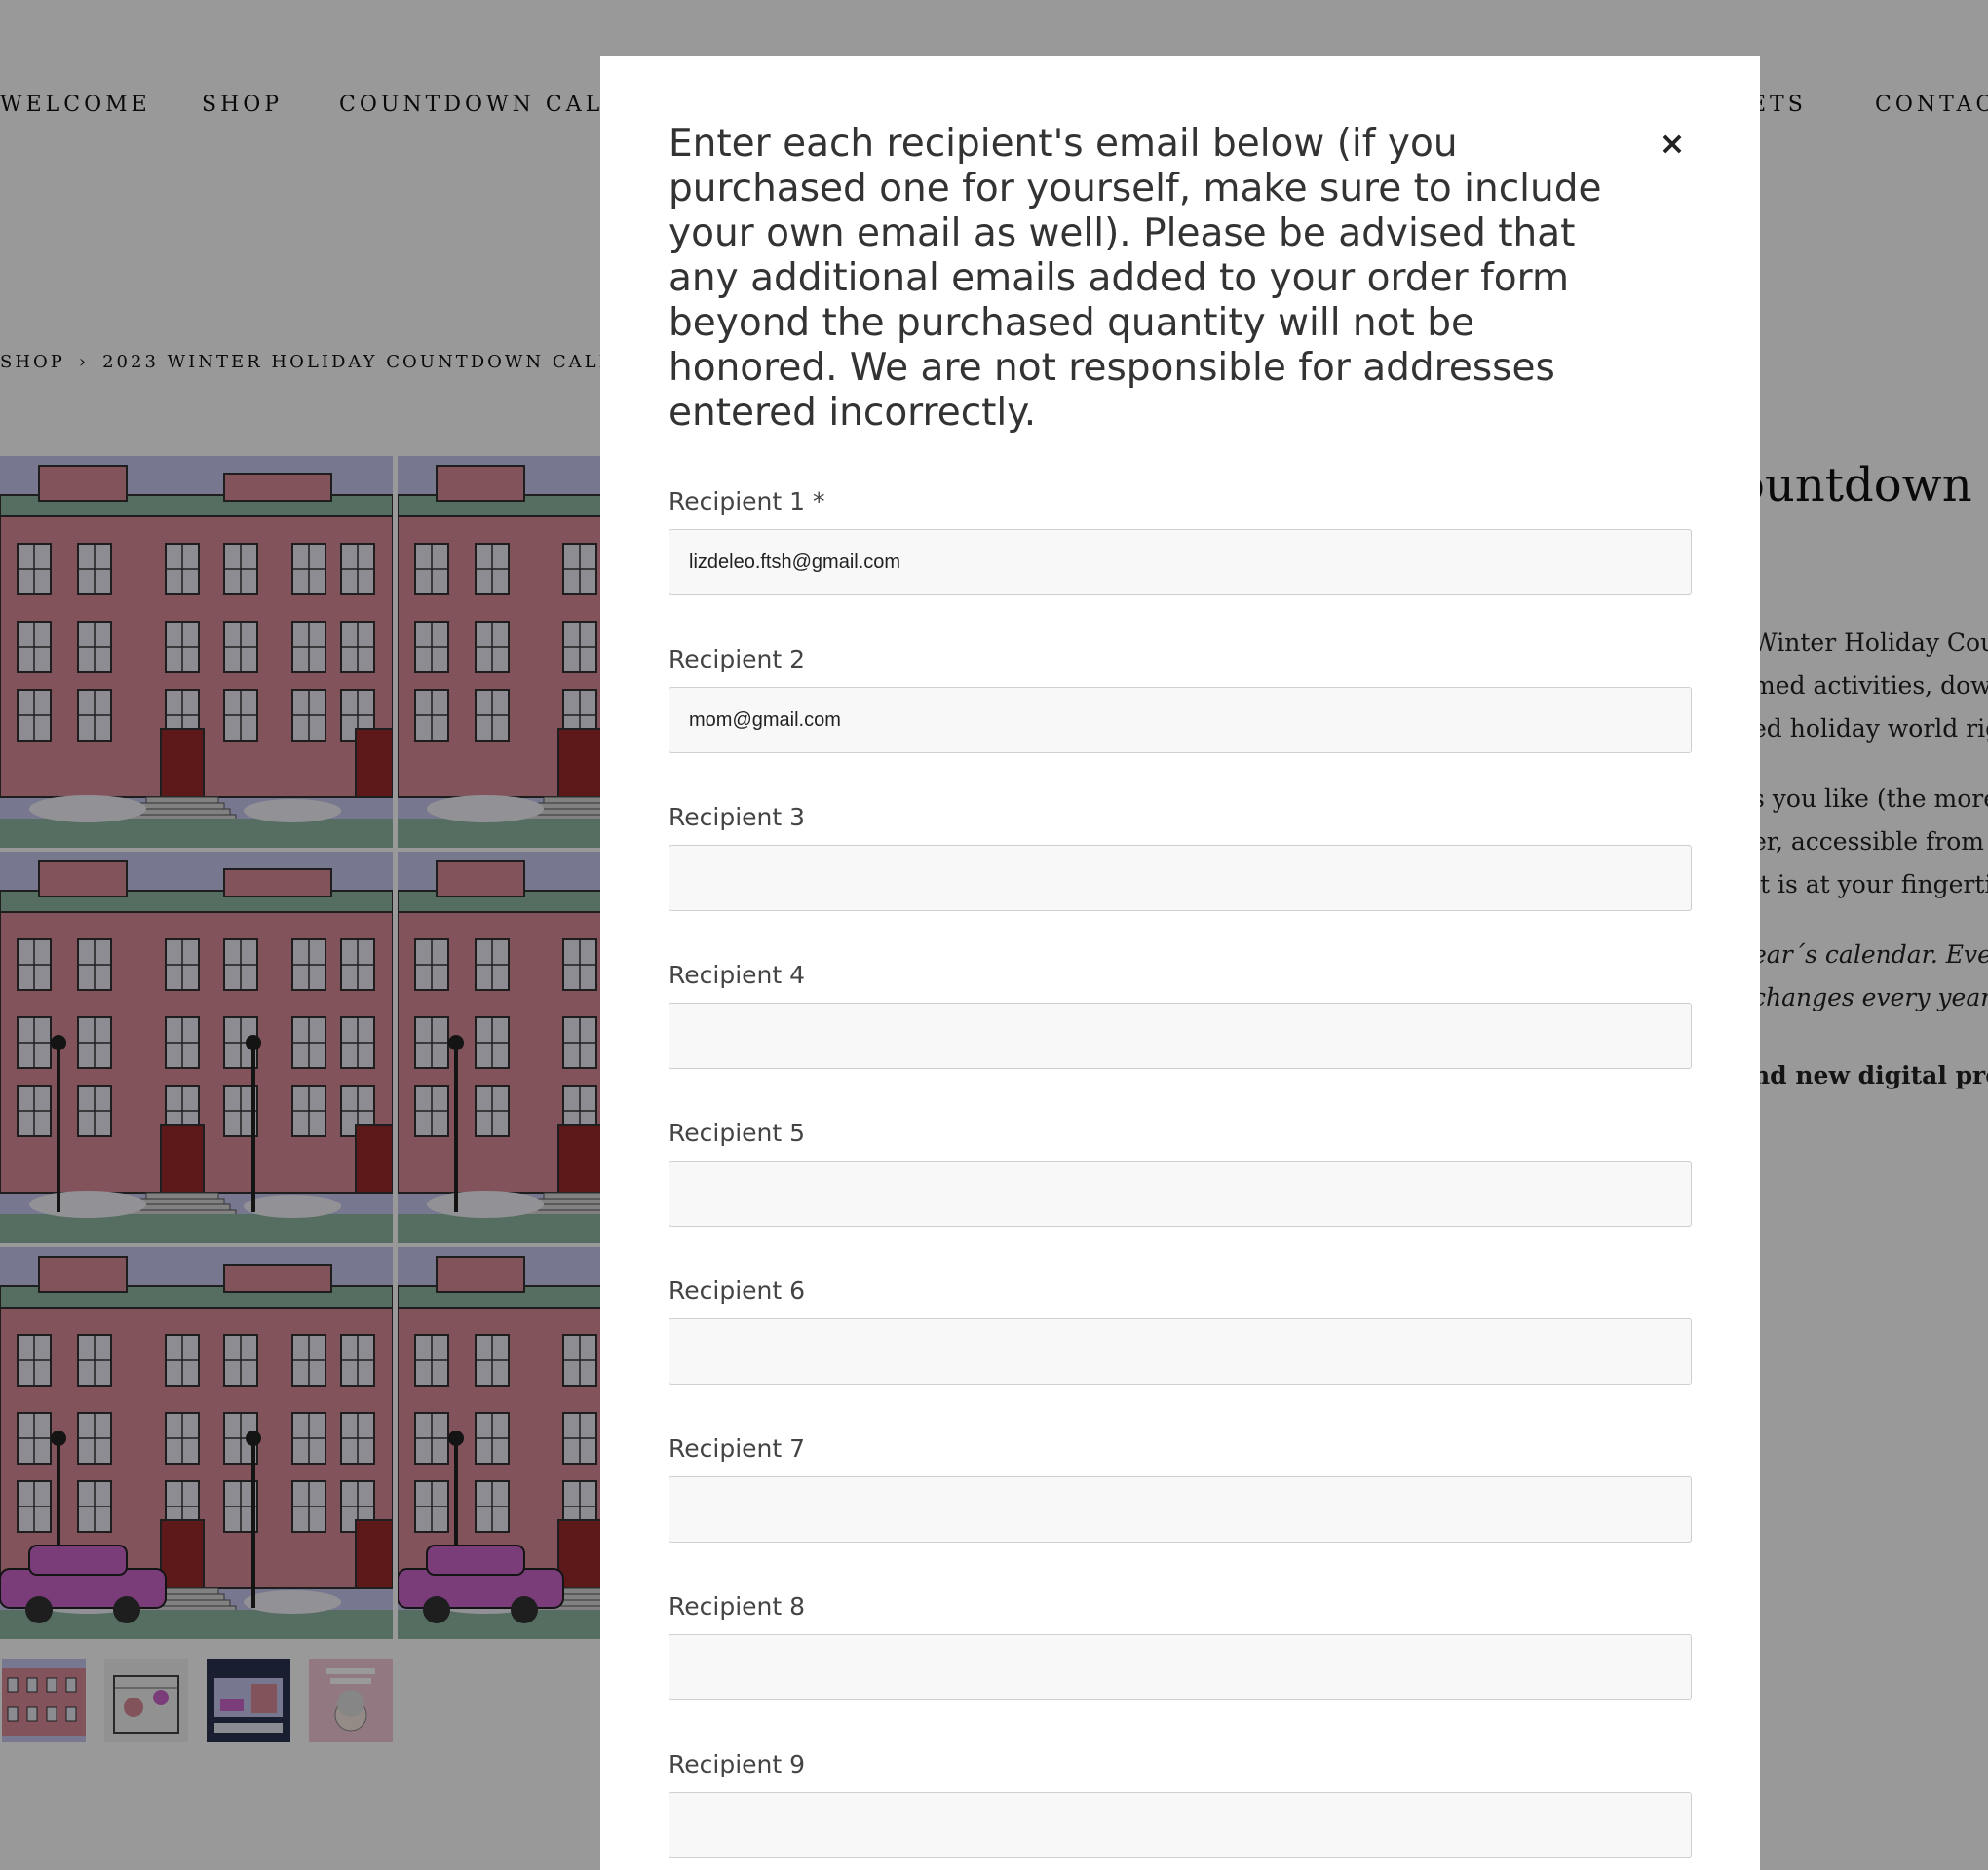  I want to click on recipient-4-input, so click(1180, 1036).